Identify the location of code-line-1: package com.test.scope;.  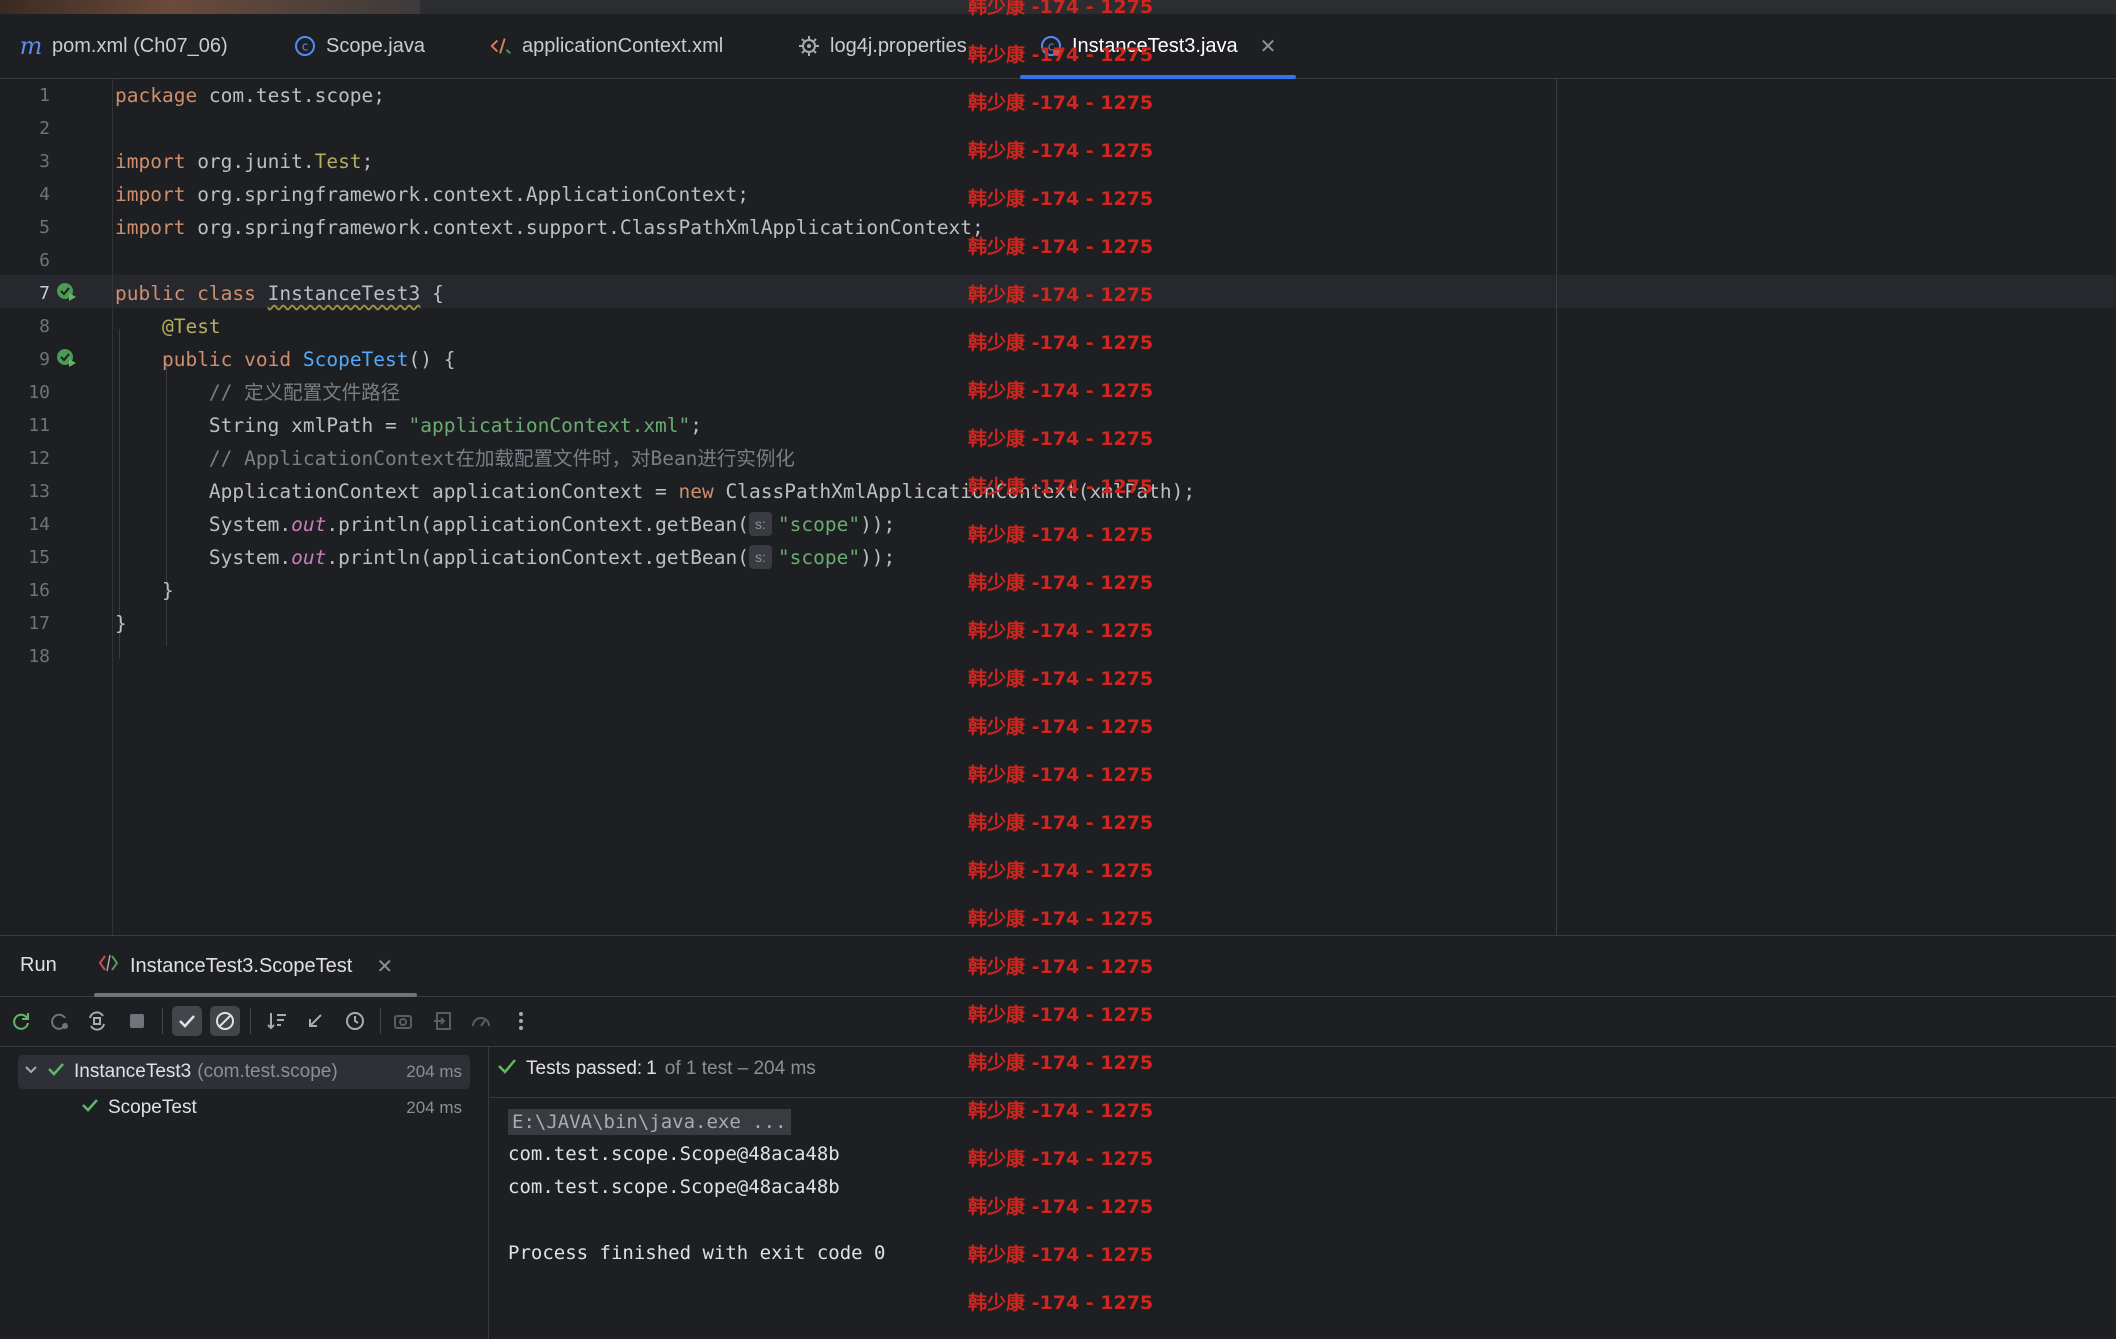
(250, 95).